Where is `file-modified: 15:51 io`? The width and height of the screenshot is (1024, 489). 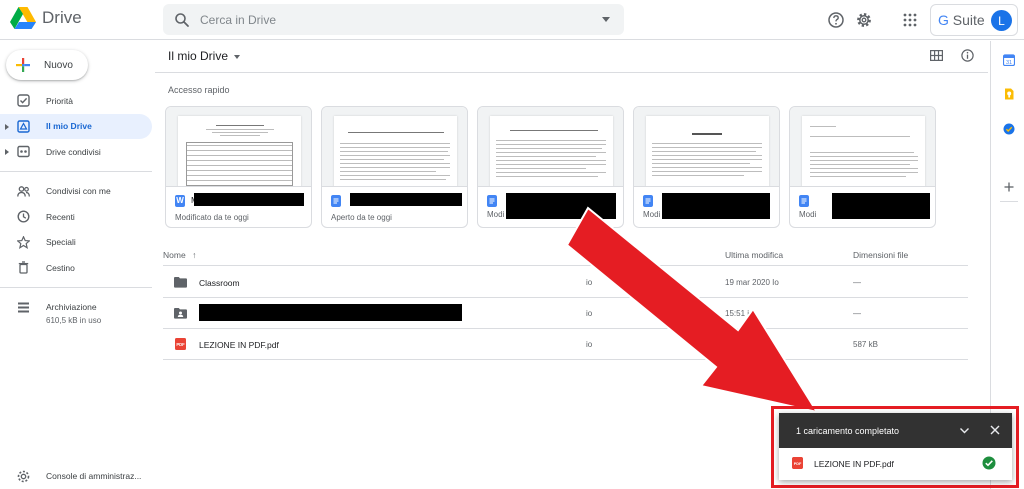 file-modified: 15:51 io is located at coordinates (739, 313).